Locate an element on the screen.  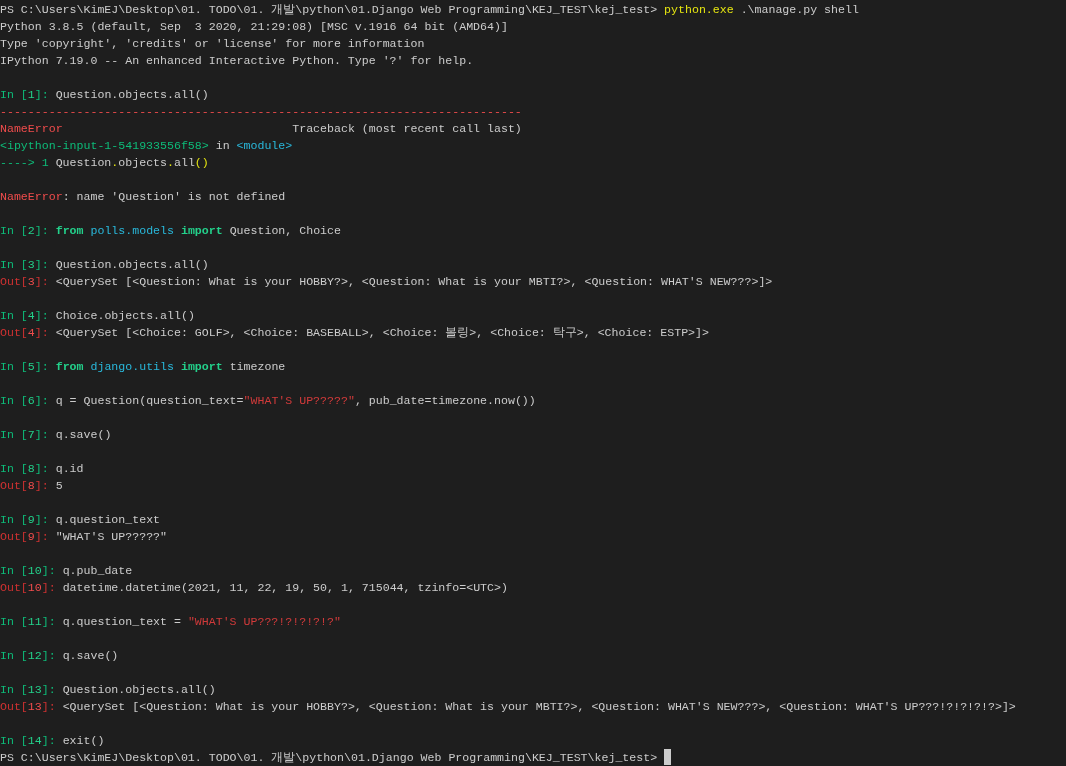
terminal-line: Out[9]: "WHAT'S UP?????" is located at coordinates (83, 537).